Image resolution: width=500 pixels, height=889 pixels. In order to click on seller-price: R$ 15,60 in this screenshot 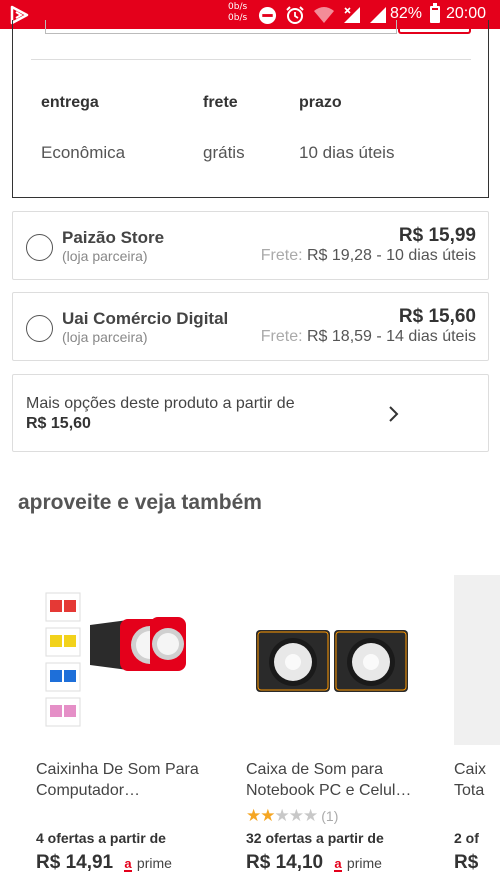, I will do `click(437, 316)`.